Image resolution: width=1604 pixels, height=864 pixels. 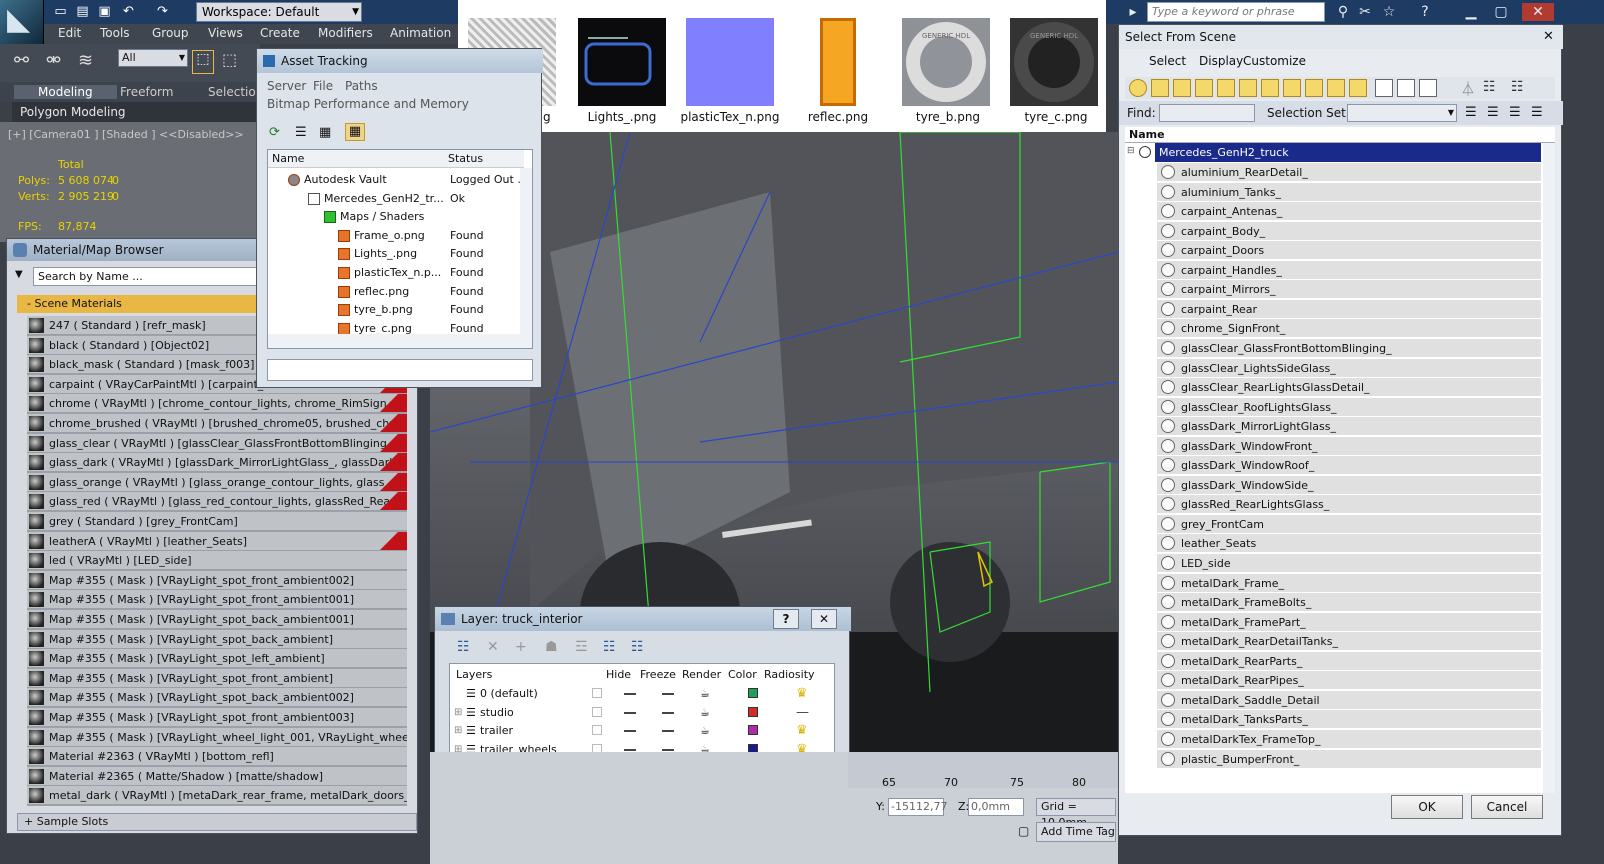 I want to click on create-layer-icon: ☷, so click(x=463, y=647).